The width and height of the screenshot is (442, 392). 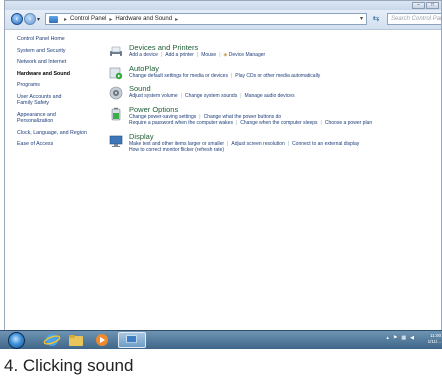 I want to click on internet-explorer-icon, so click(x=52, y=340).